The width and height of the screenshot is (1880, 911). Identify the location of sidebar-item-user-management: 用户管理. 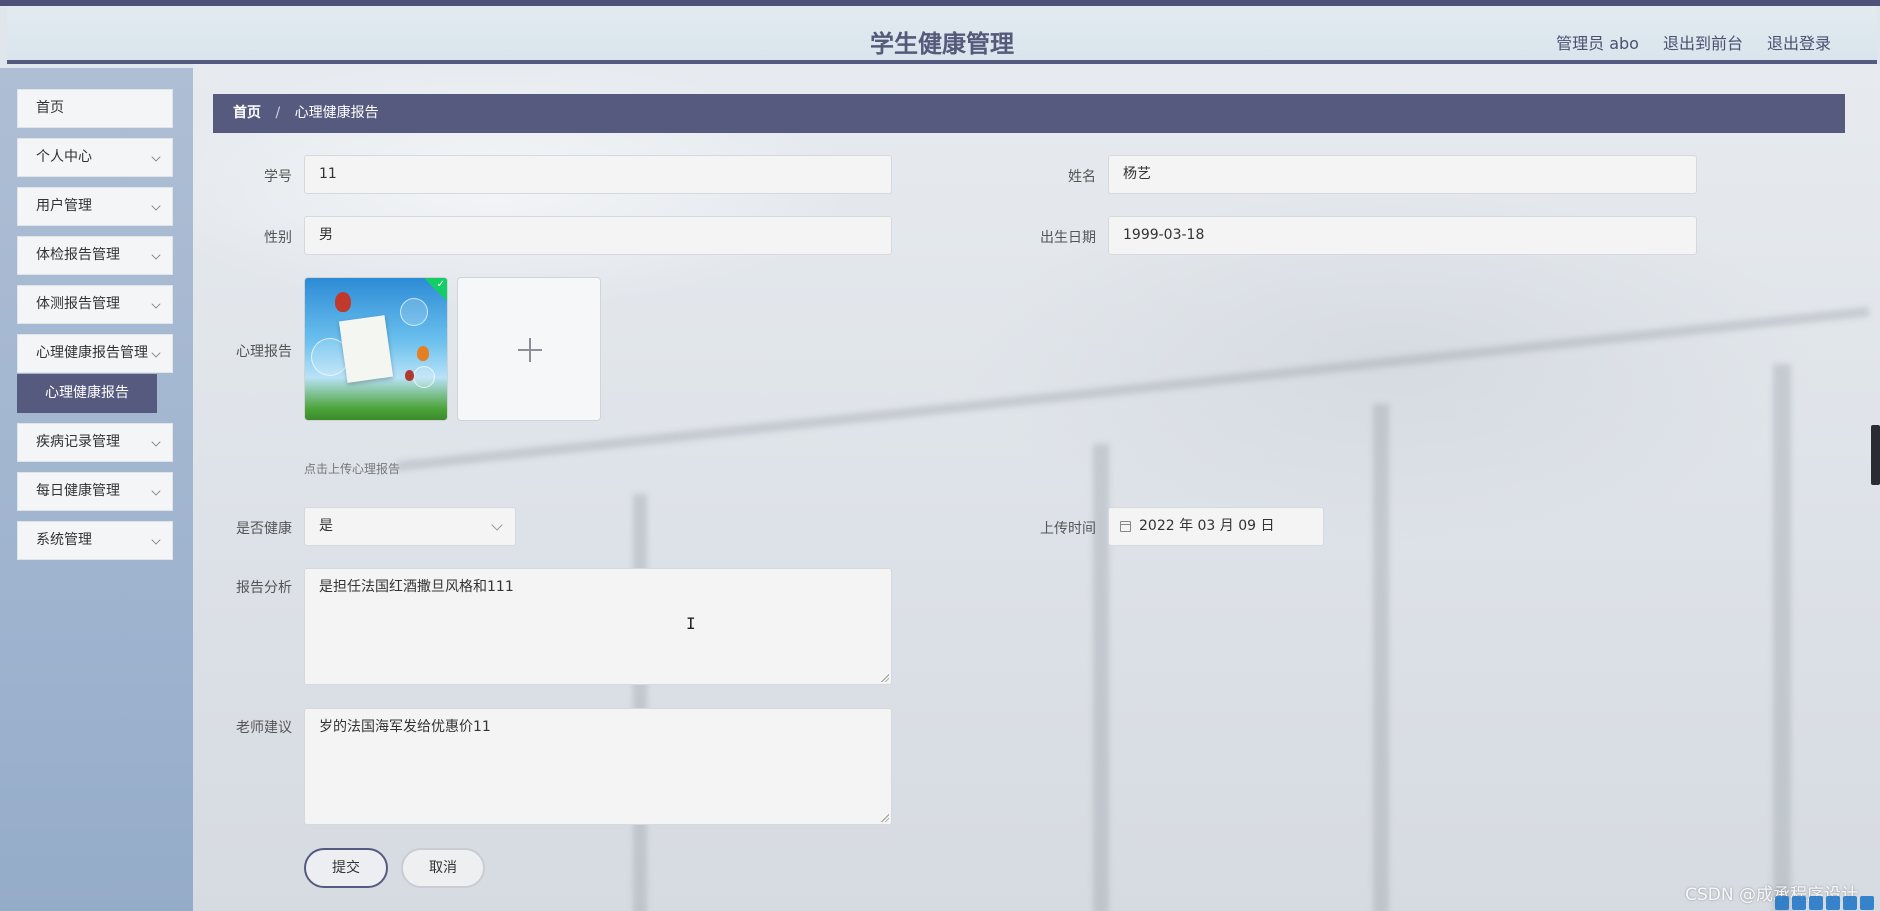
(95, 206).